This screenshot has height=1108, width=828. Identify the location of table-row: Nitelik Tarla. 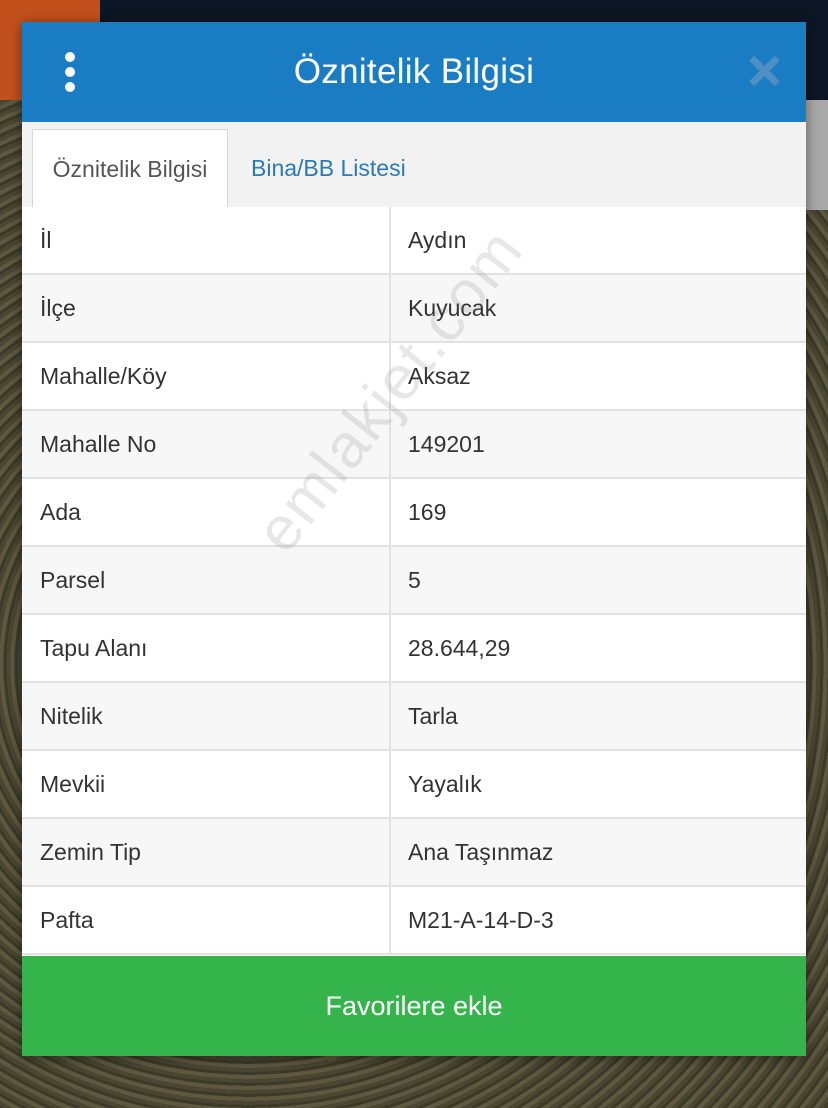
(414, 717).